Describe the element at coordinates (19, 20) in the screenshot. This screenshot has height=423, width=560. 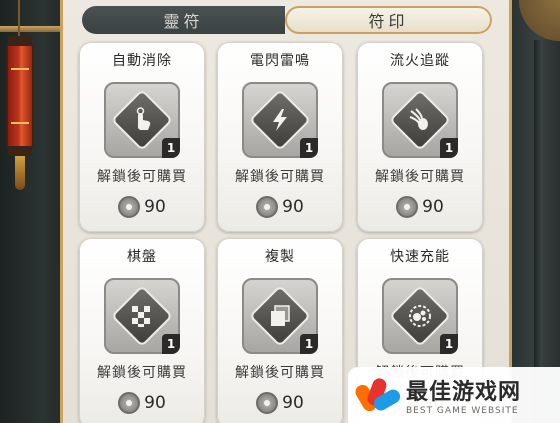
I see `lantern-rope` at that location.